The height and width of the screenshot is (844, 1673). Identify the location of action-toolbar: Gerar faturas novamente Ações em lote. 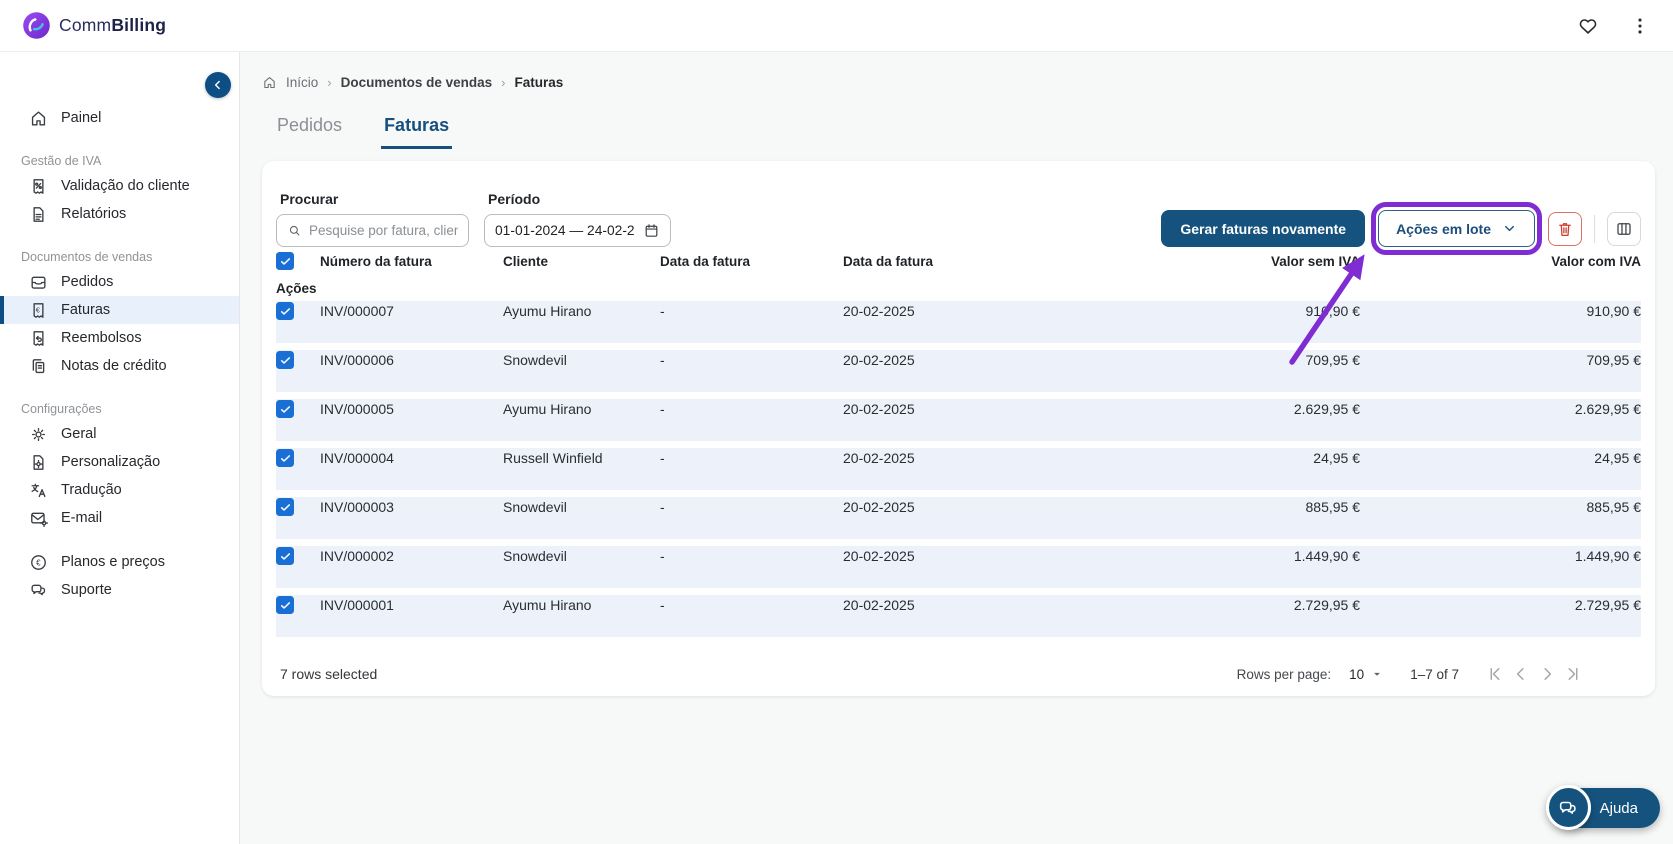
(1401, 228).